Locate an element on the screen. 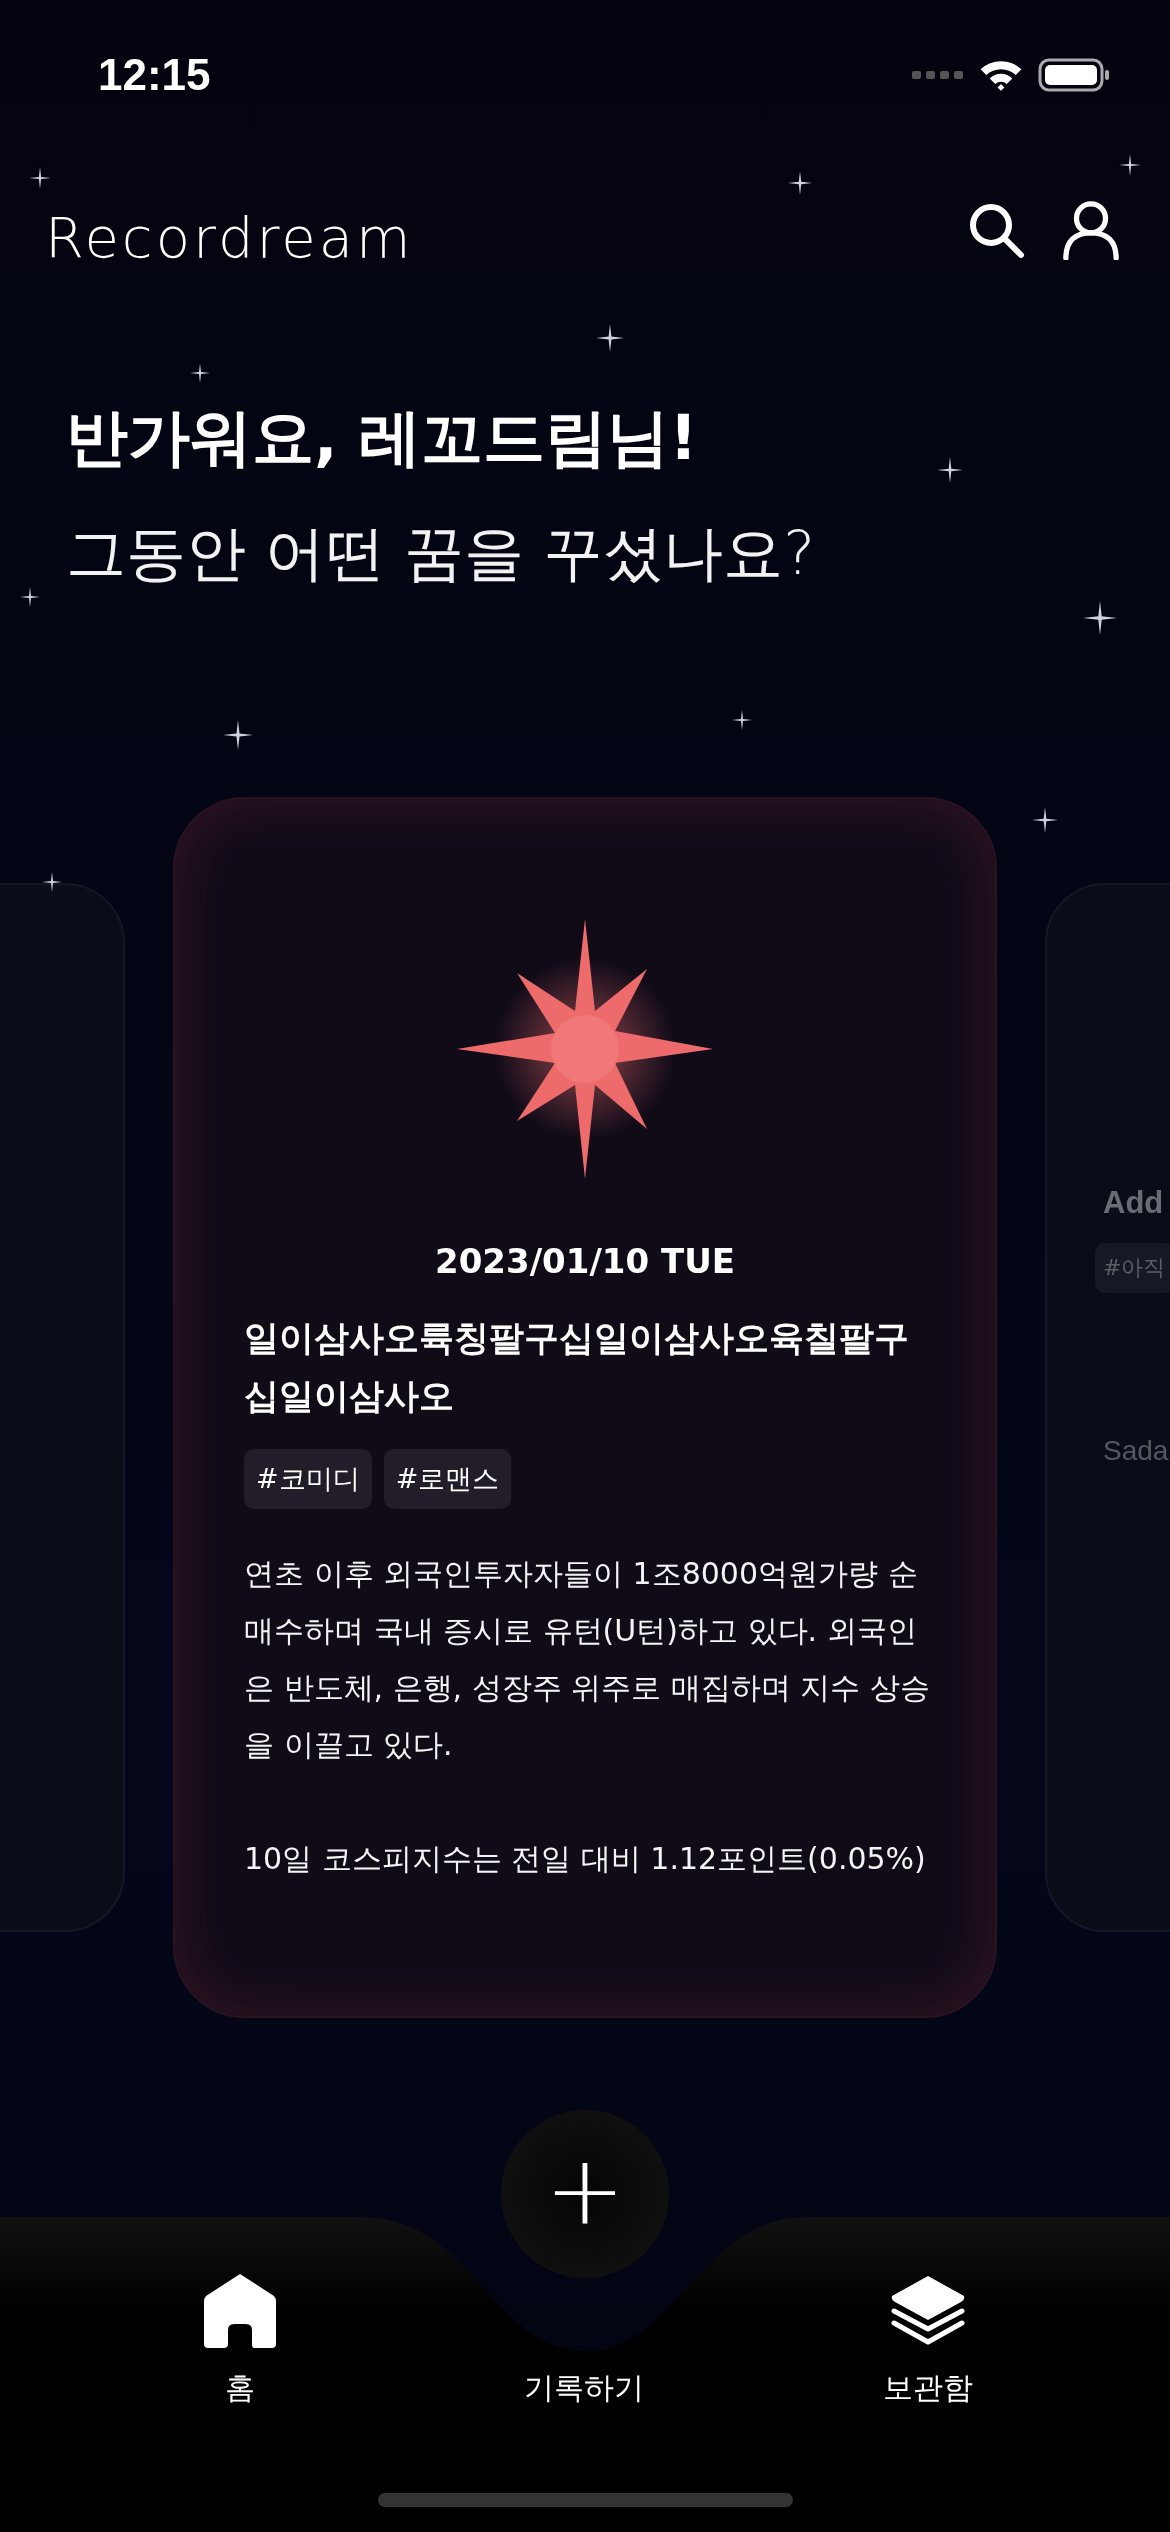 This screenshot has width=1170, height=2532. card-body-text: 연초 이후 외국인투자자들이 1조8000억원가량 순매수하며 국내 증시로 유턴(U턴)하고 있다. 외국인은 반도체, 은행, 성장주 위주로 매집하며 지수 상승을 이끌고 있다. is located at coordinates (587, 1659).